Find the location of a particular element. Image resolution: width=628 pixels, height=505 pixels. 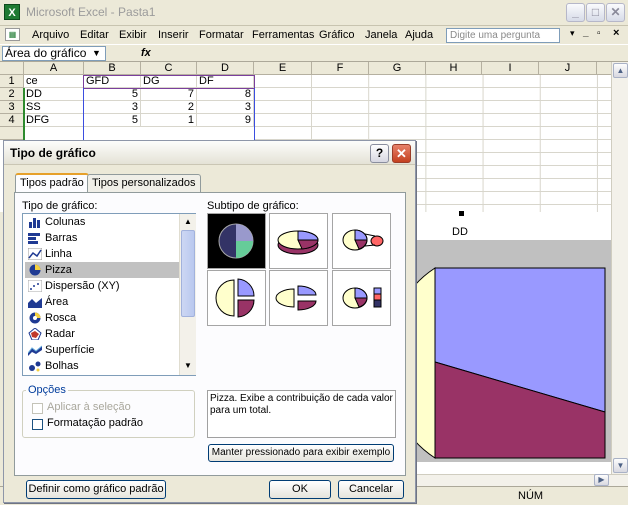

list-item-rosca: Rosca is located at coordinates (102, 318).